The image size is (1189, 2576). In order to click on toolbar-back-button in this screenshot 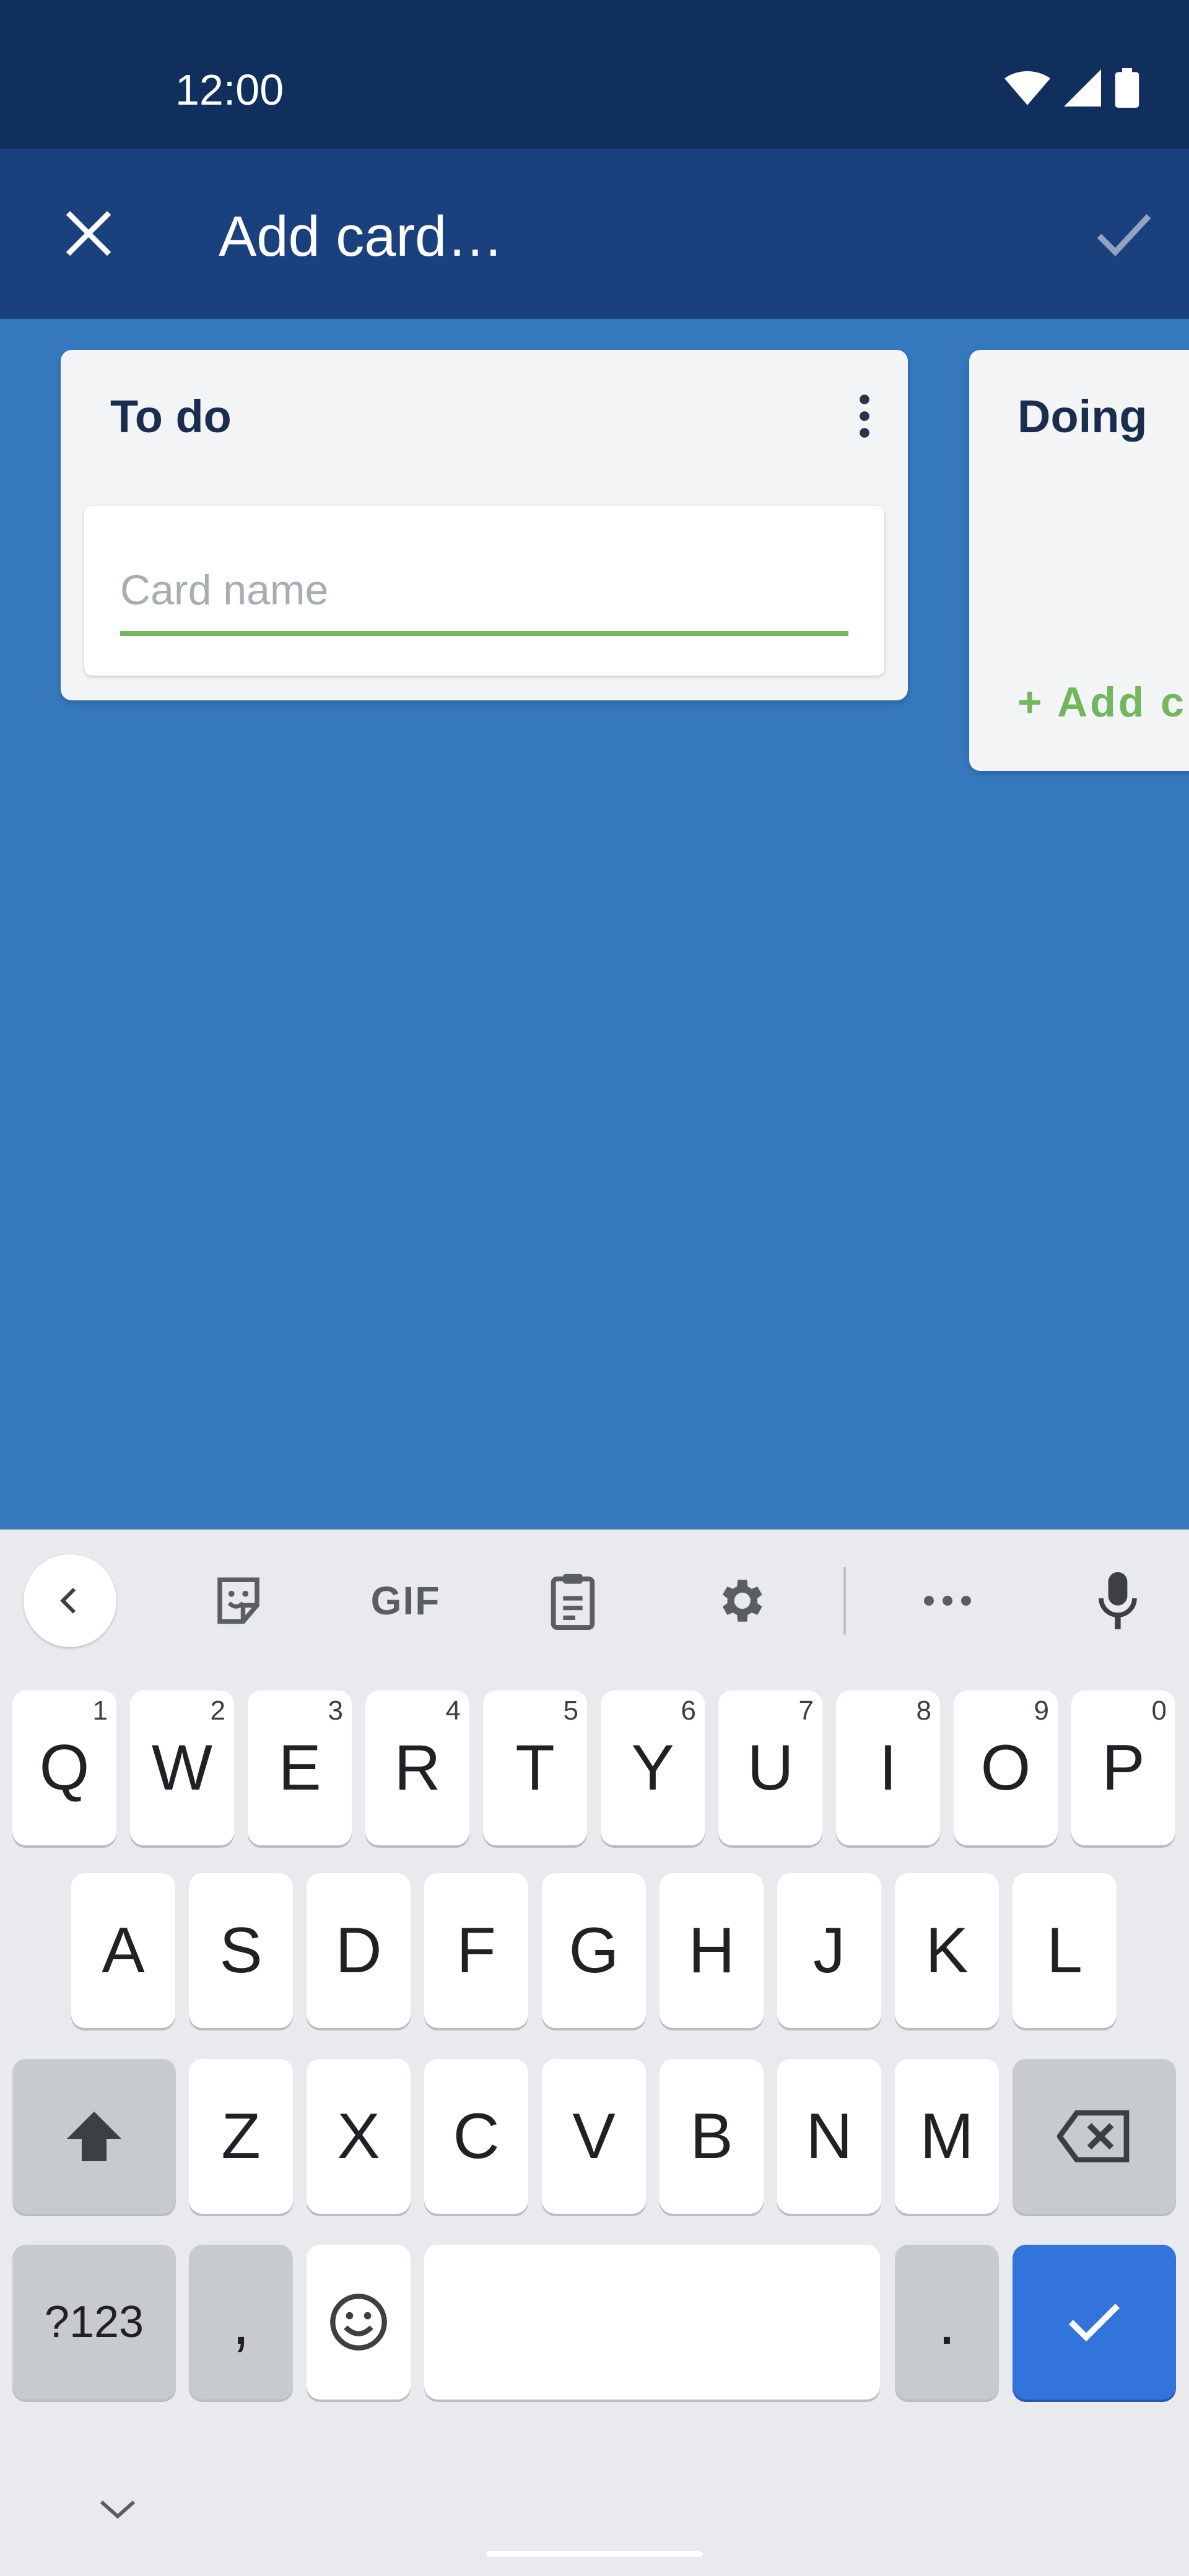, I will do `click(70, 1600)`.